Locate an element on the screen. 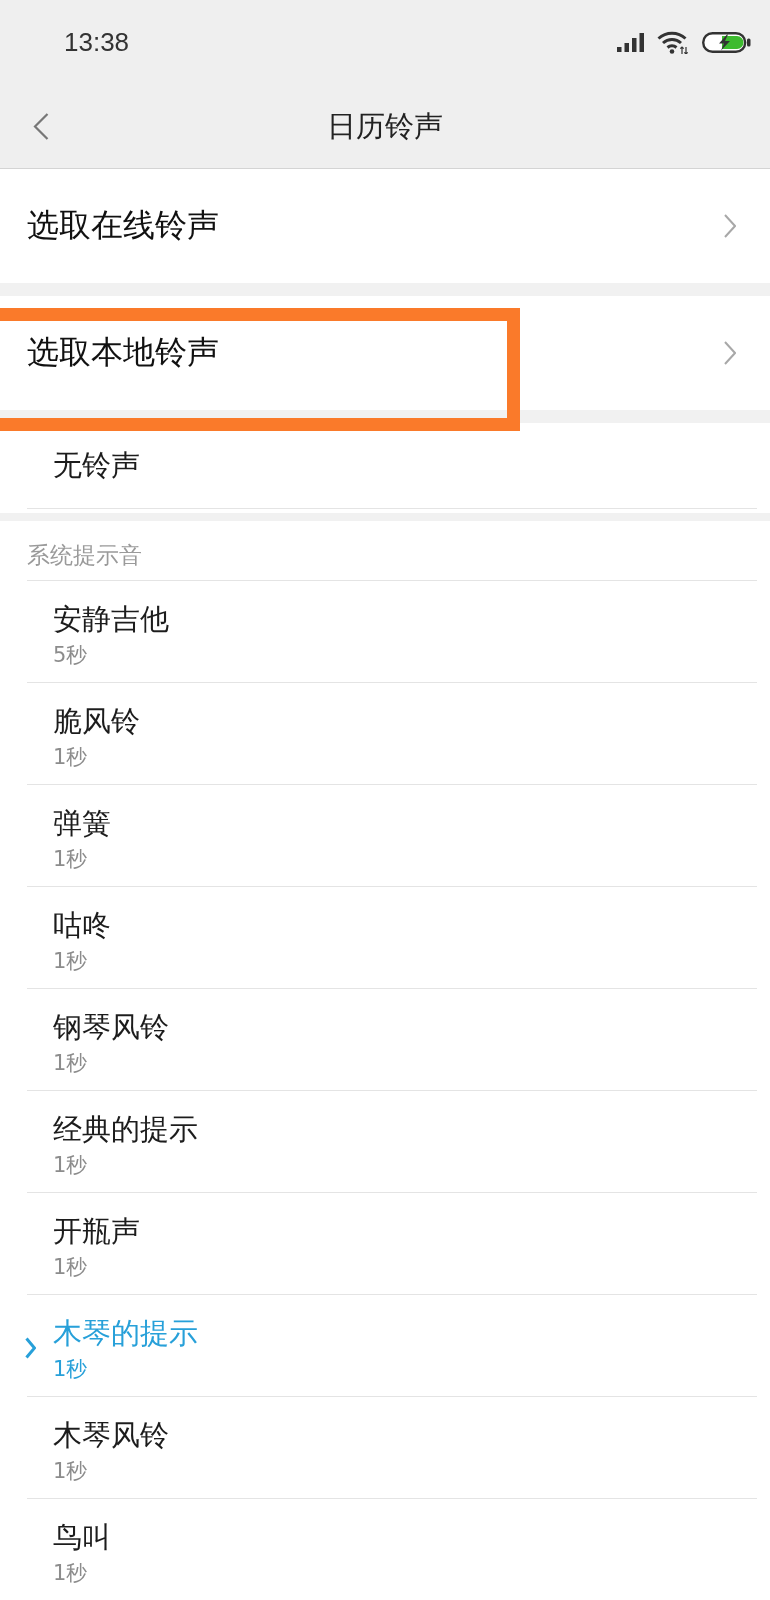 This screenshot has height=1600, width=770. ringtone-name: 咕咚 is located at coordinates (82, 925).